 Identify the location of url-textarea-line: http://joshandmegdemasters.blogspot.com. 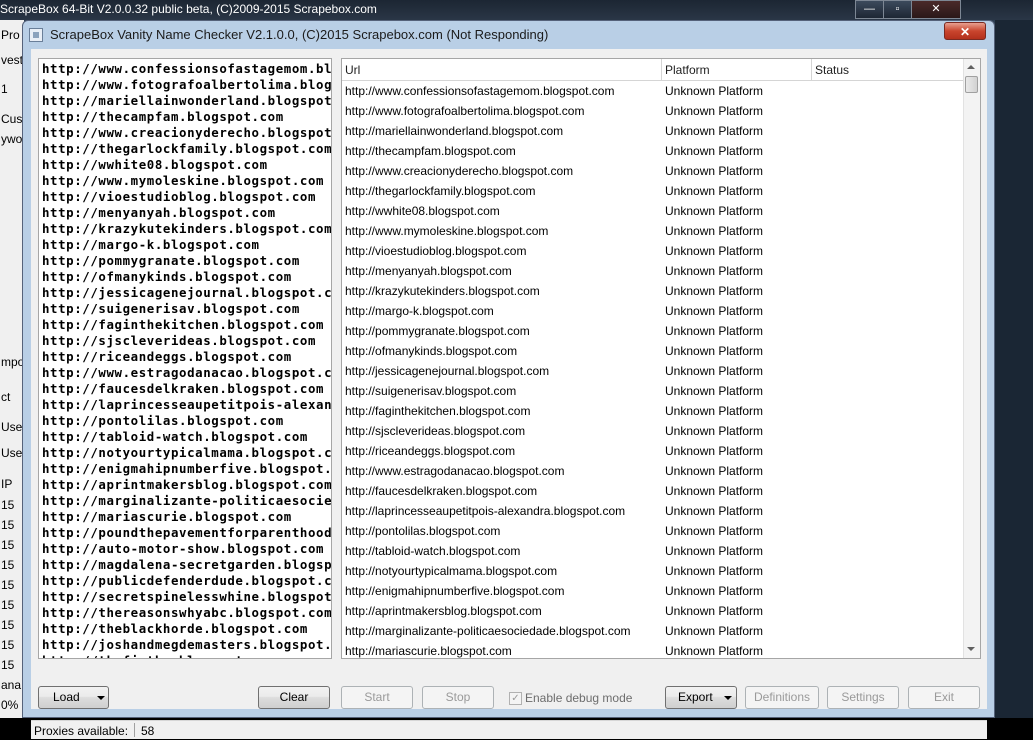
(187, 644).